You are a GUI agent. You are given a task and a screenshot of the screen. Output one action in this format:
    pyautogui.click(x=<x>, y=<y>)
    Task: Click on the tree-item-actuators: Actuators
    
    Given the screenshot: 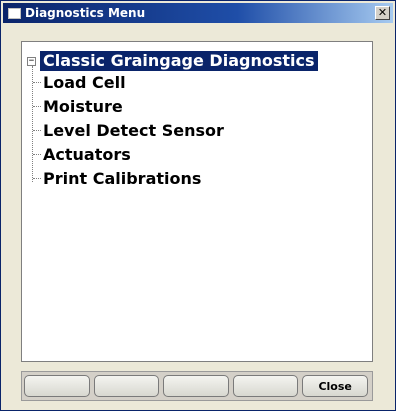 What is the action you would take?
    pyautogui.click(x=82, y=154)
    